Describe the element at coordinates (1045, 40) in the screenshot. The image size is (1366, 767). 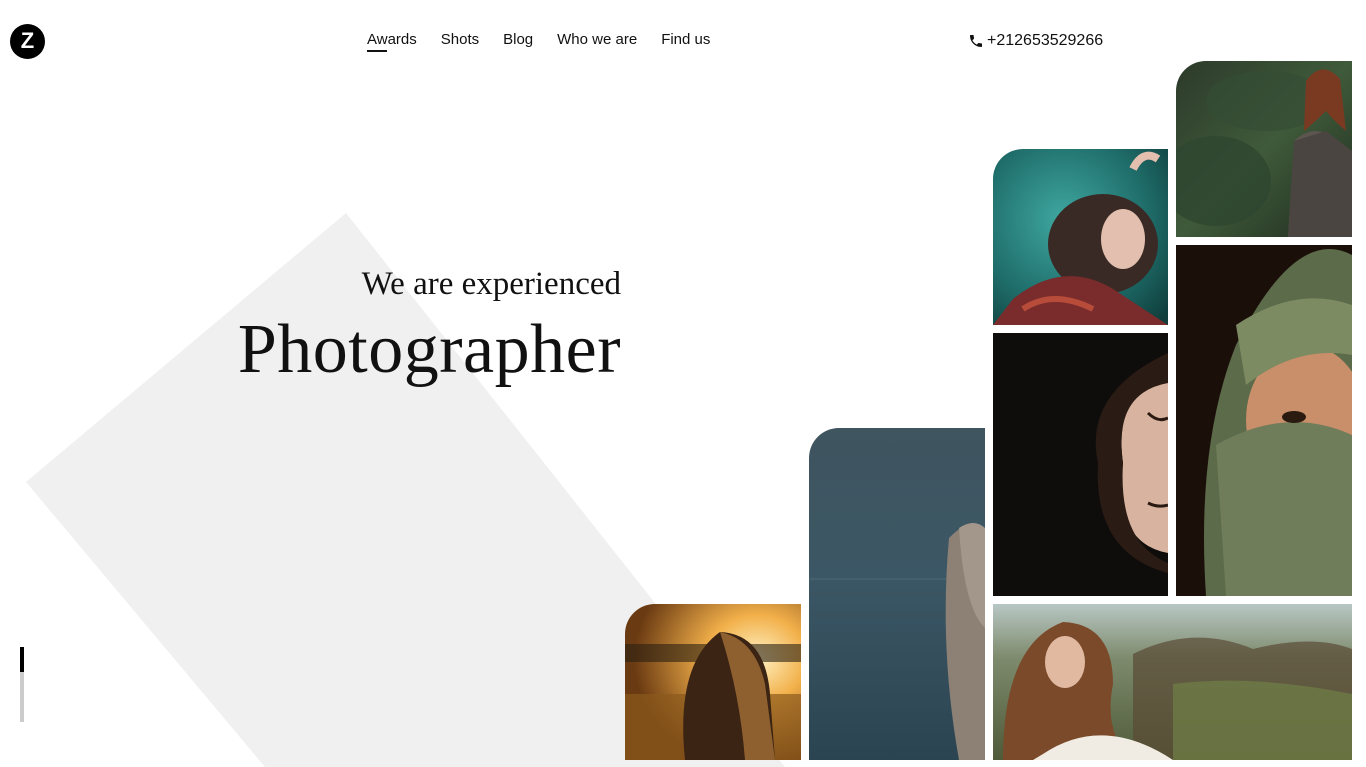
I see `phone-number: +212653529266` at that location.